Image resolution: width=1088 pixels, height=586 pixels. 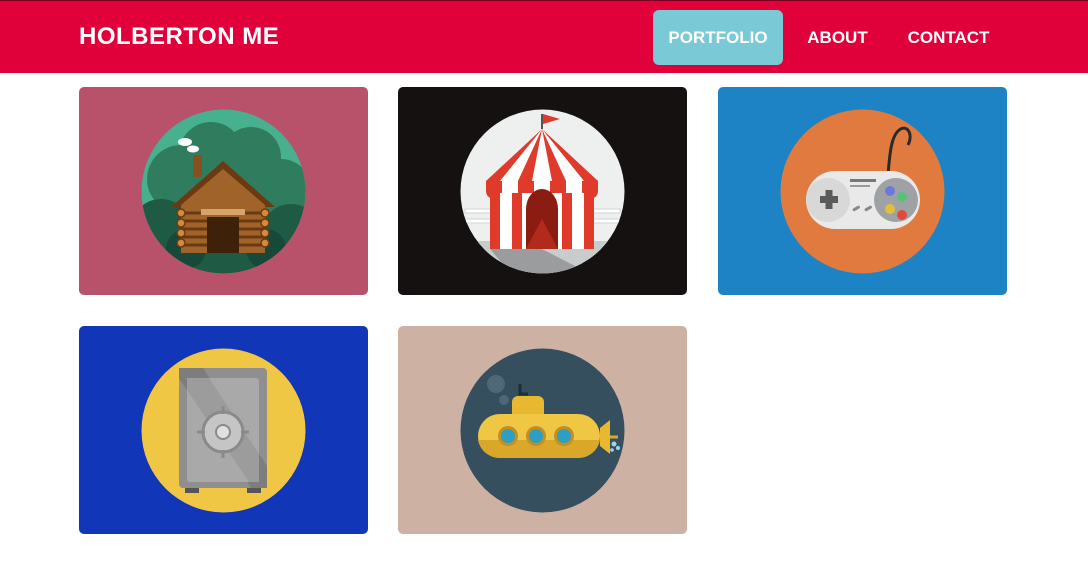 I want to click on portfolio-item-controller, so click(x=862, y=191).